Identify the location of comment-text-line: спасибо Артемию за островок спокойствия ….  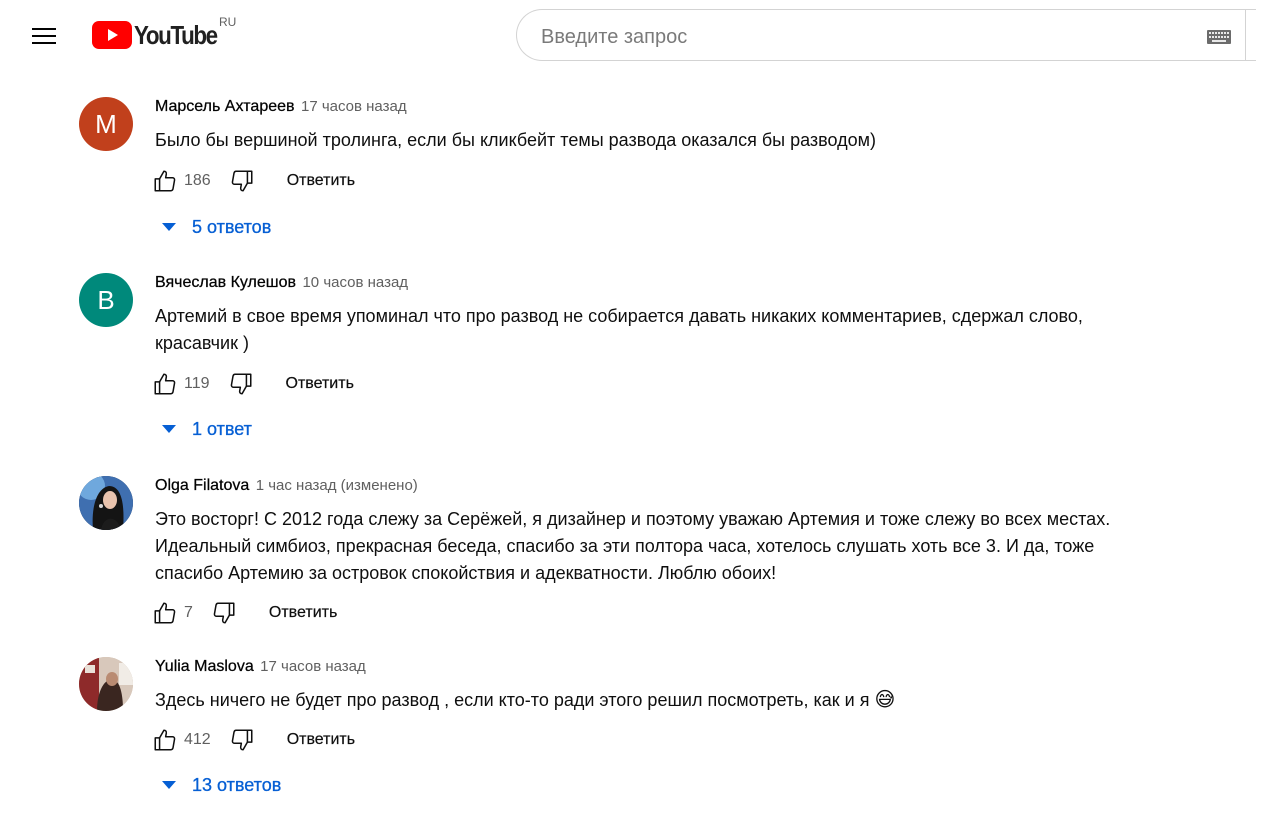
(466, 573).